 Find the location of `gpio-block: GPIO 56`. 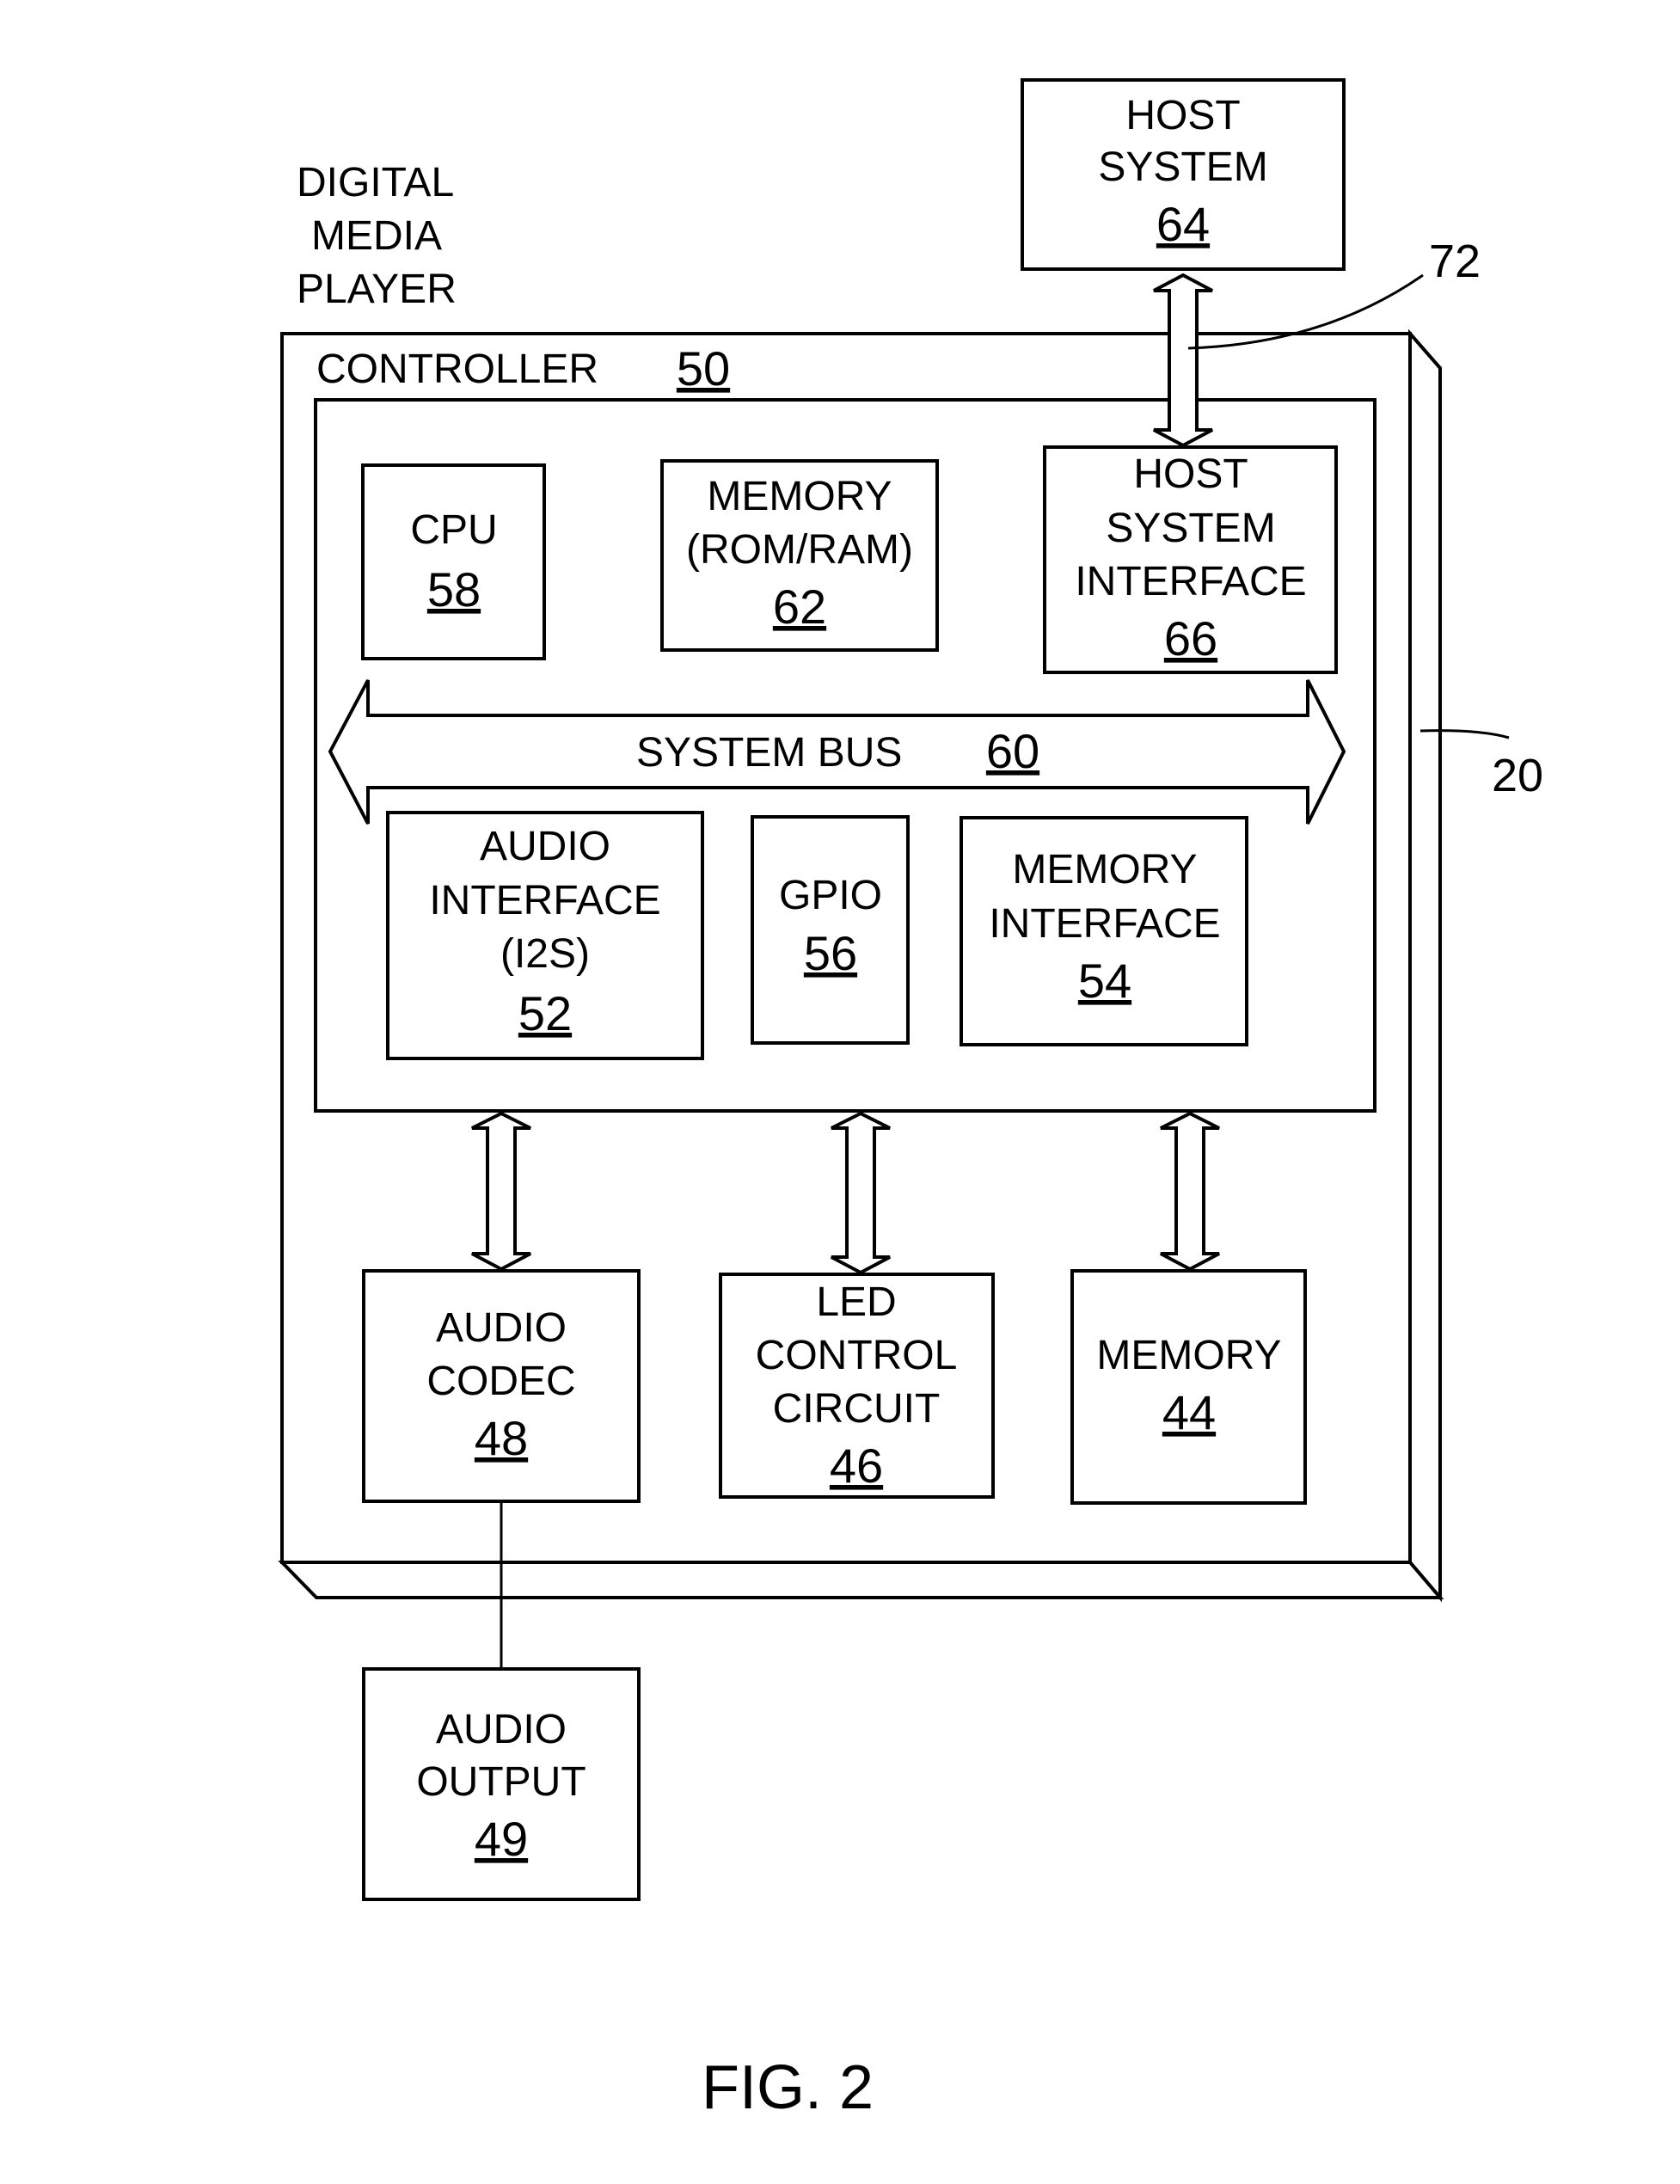

gpio-block: GPIO 56 is located at coordinates (831, 930).